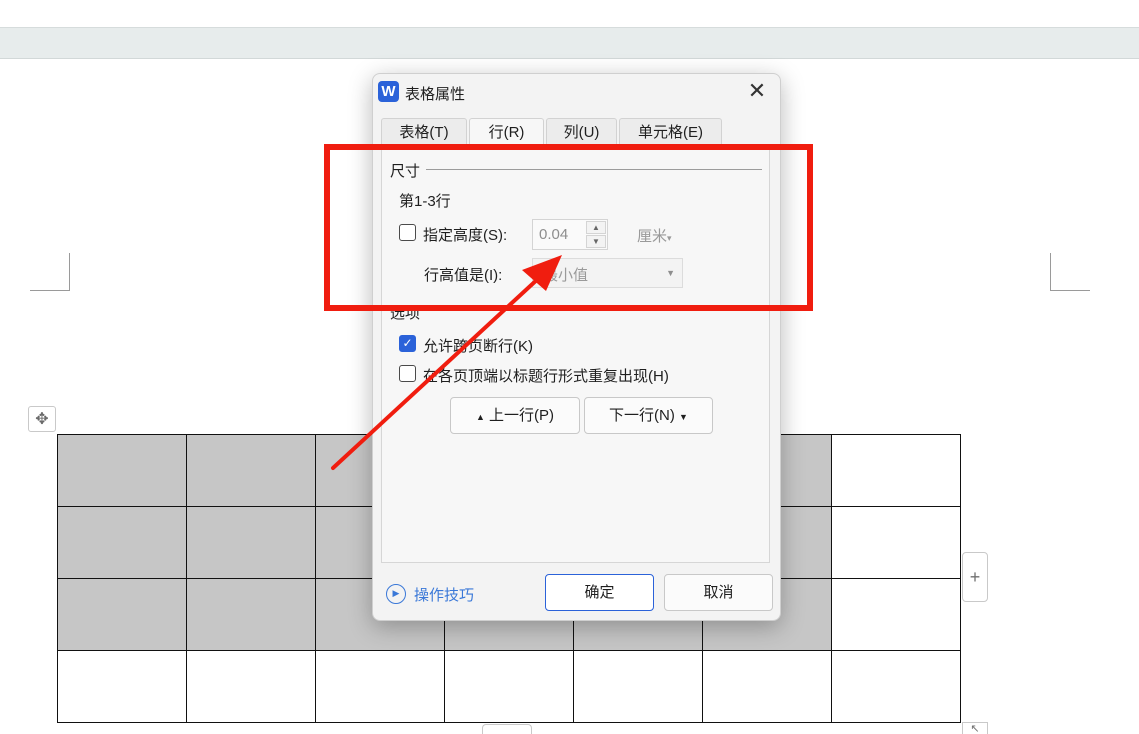 This screenshot has height=734, width=1139. Describe the element at coordinates (642, 415) in the screenshot. I see `next-row-label: 下一行(N)` at that location.